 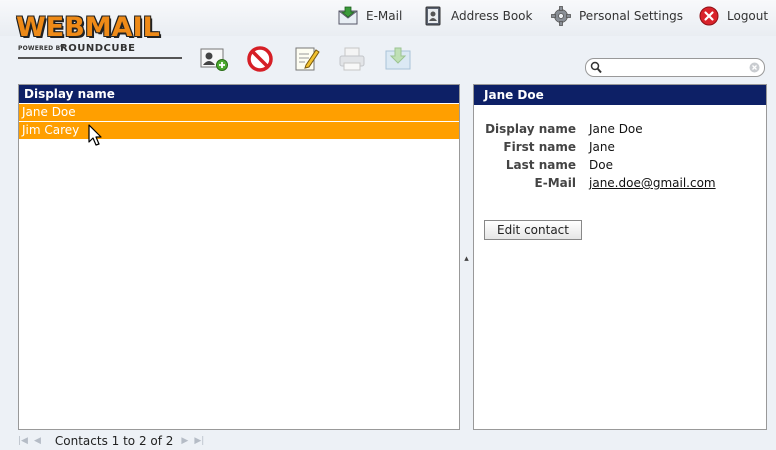 I want to click on field-email: E-Mail jane.doe@gmail.com, so click(x=620, y=185).